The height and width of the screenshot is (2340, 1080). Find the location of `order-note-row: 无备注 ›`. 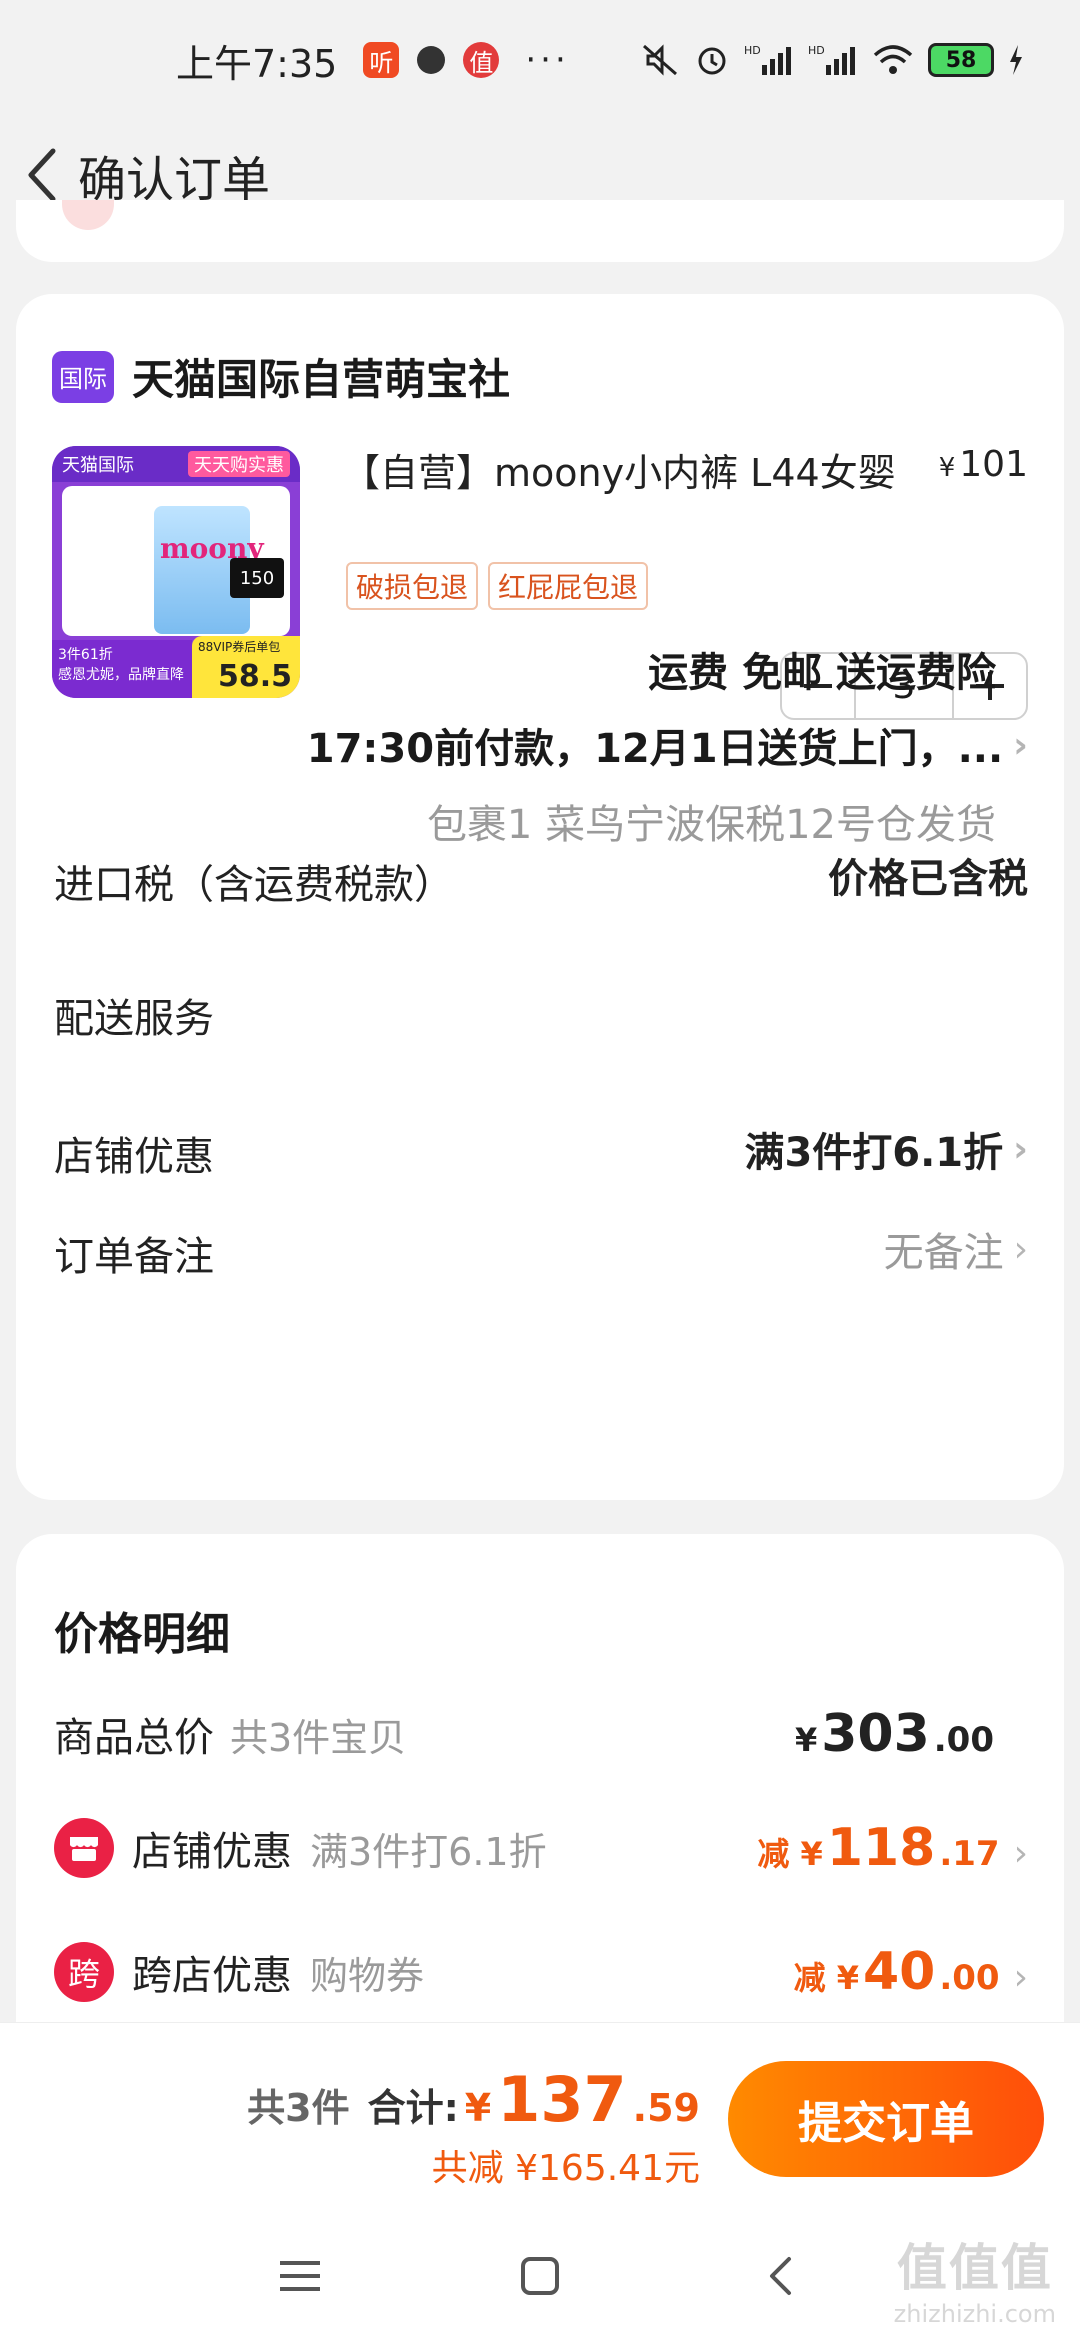

order-note-row: 无备注 › is located at coordinates (956, 1249).